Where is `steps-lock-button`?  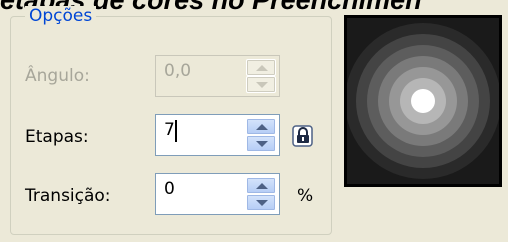 steps-lock-button is located at coordinates (303, 136).